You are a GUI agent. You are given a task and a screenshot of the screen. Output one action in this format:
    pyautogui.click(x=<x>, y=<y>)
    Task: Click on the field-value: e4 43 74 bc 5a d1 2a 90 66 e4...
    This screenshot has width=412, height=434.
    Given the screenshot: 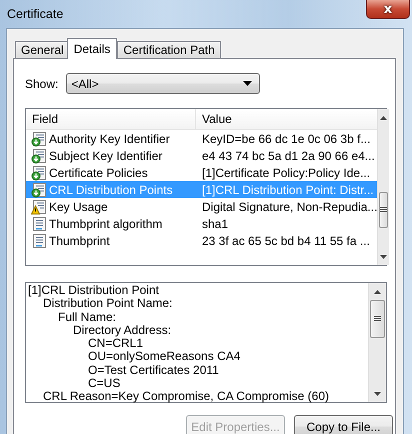 What is the action you would take?
    pyautogui.click(x=285, y=155)
    